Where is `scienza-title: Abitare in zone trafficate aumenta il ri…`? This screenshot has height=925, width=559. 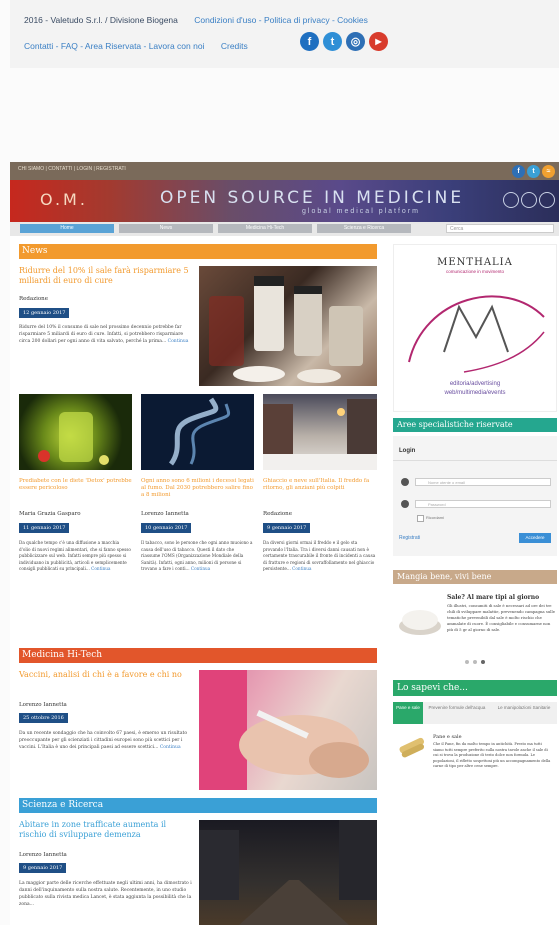
scienza-title: Abitare in zone trafficate aumenta il ri… is located at coordinates (106, 830).